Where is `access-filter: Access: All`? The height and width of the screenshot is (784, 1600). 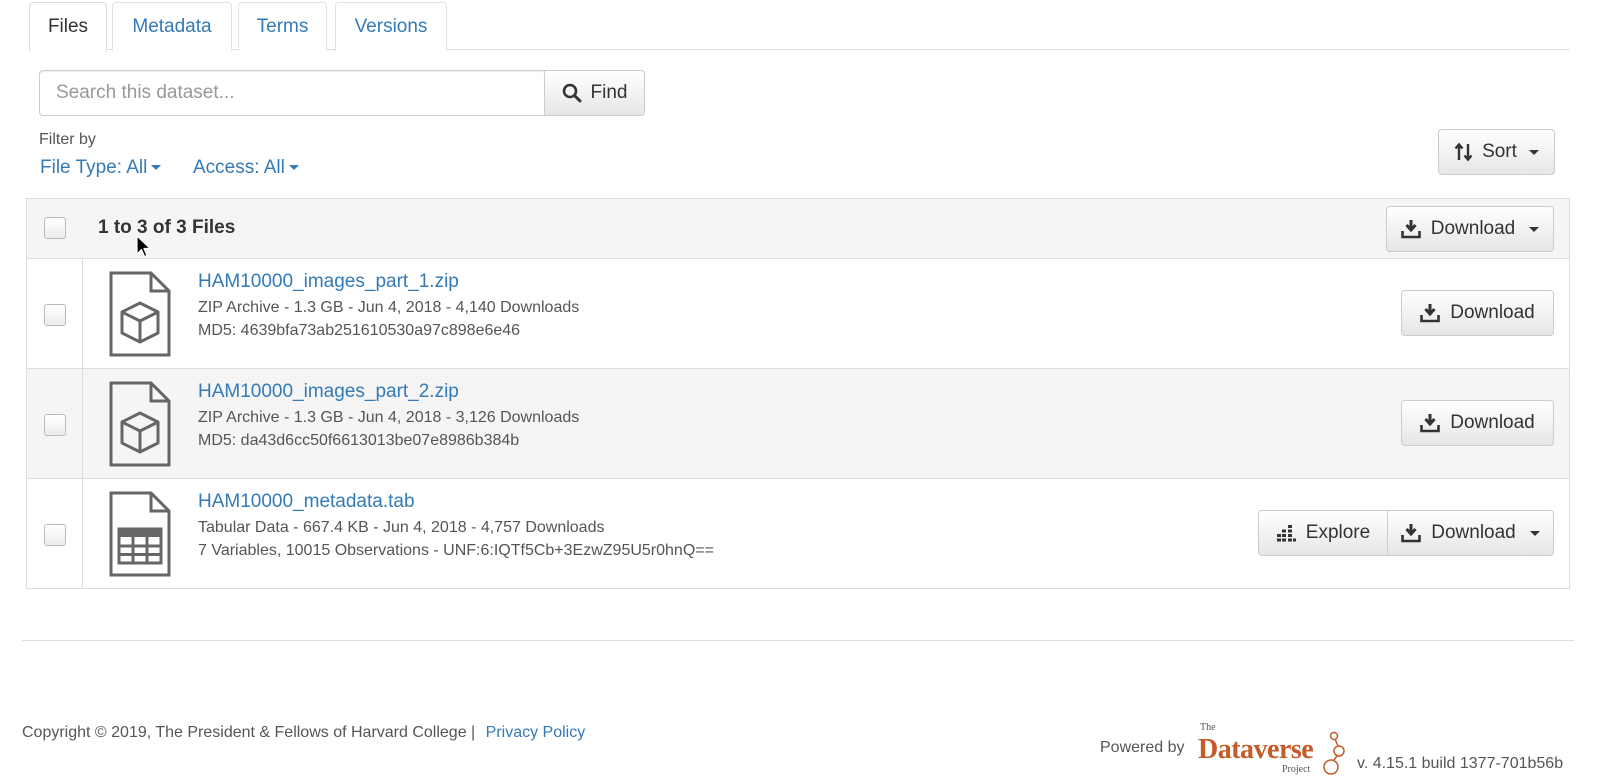
access-filter: Access: All is located at coordinates (246, 168).